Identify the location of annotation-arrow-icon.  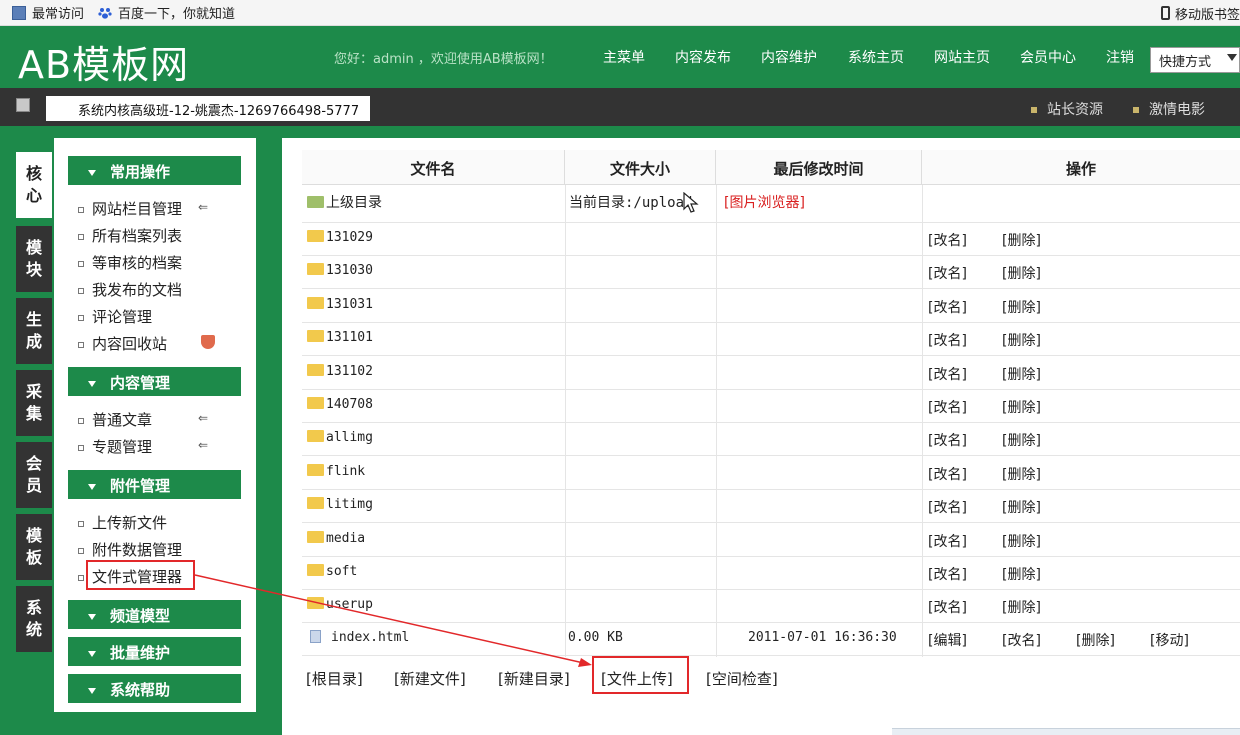
(393, 620).